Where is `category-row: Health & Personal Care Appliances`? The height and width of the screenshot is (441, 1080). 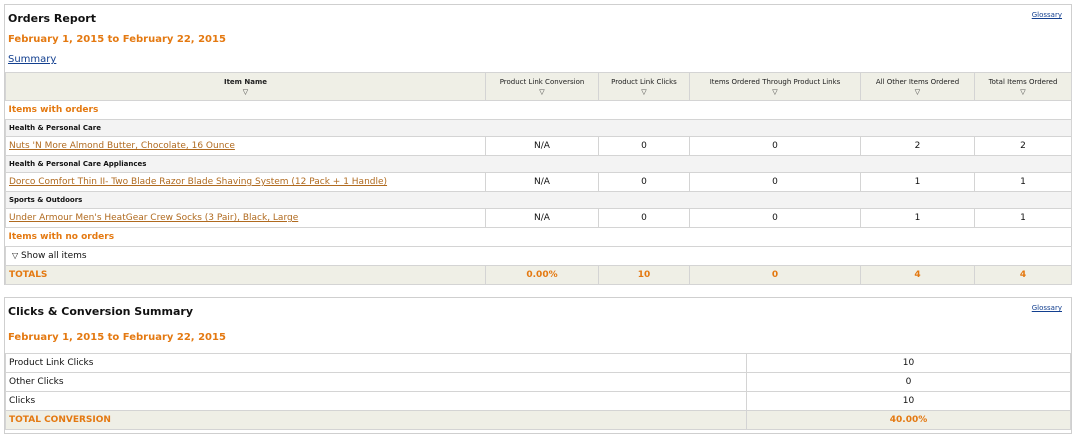
category-row: Health & Personal Care Appliances is located at coordinates (538, 164).